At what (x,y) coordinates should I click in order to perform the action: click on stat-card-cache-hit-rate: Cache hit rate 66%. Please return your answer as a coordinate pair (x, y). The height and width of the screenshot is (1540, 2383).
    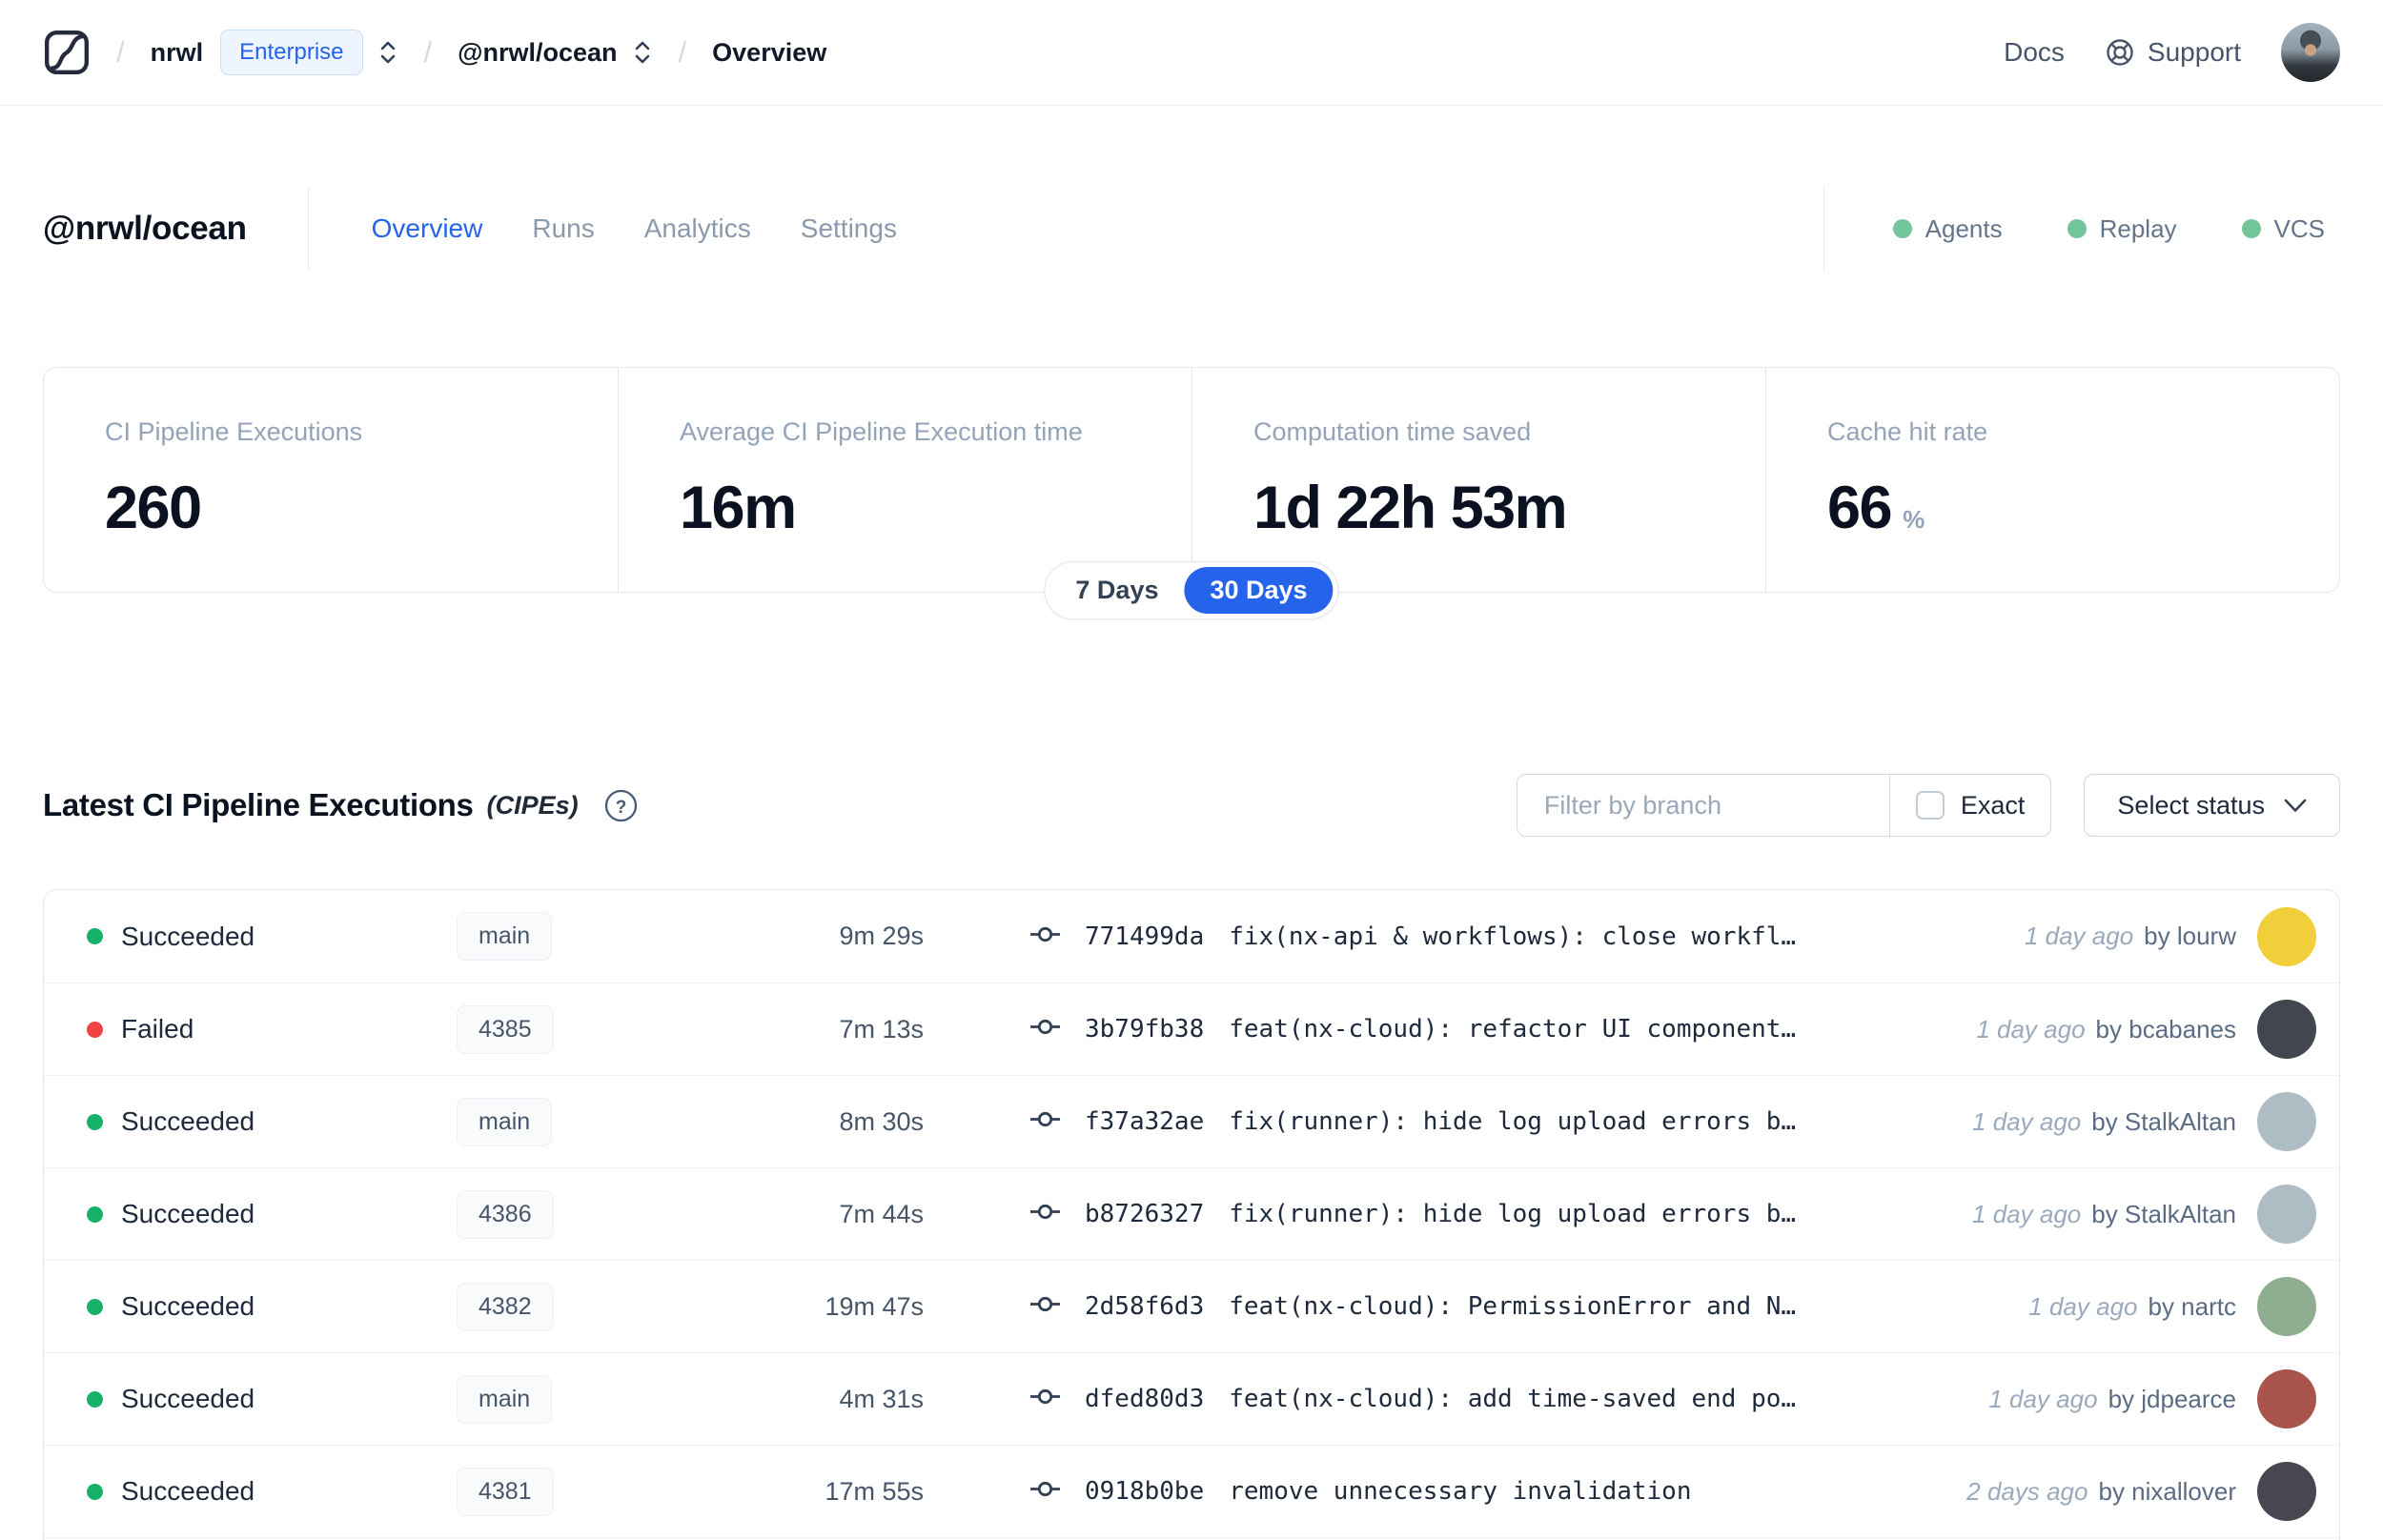
    Looking at the image, I should click on (2052, 480).